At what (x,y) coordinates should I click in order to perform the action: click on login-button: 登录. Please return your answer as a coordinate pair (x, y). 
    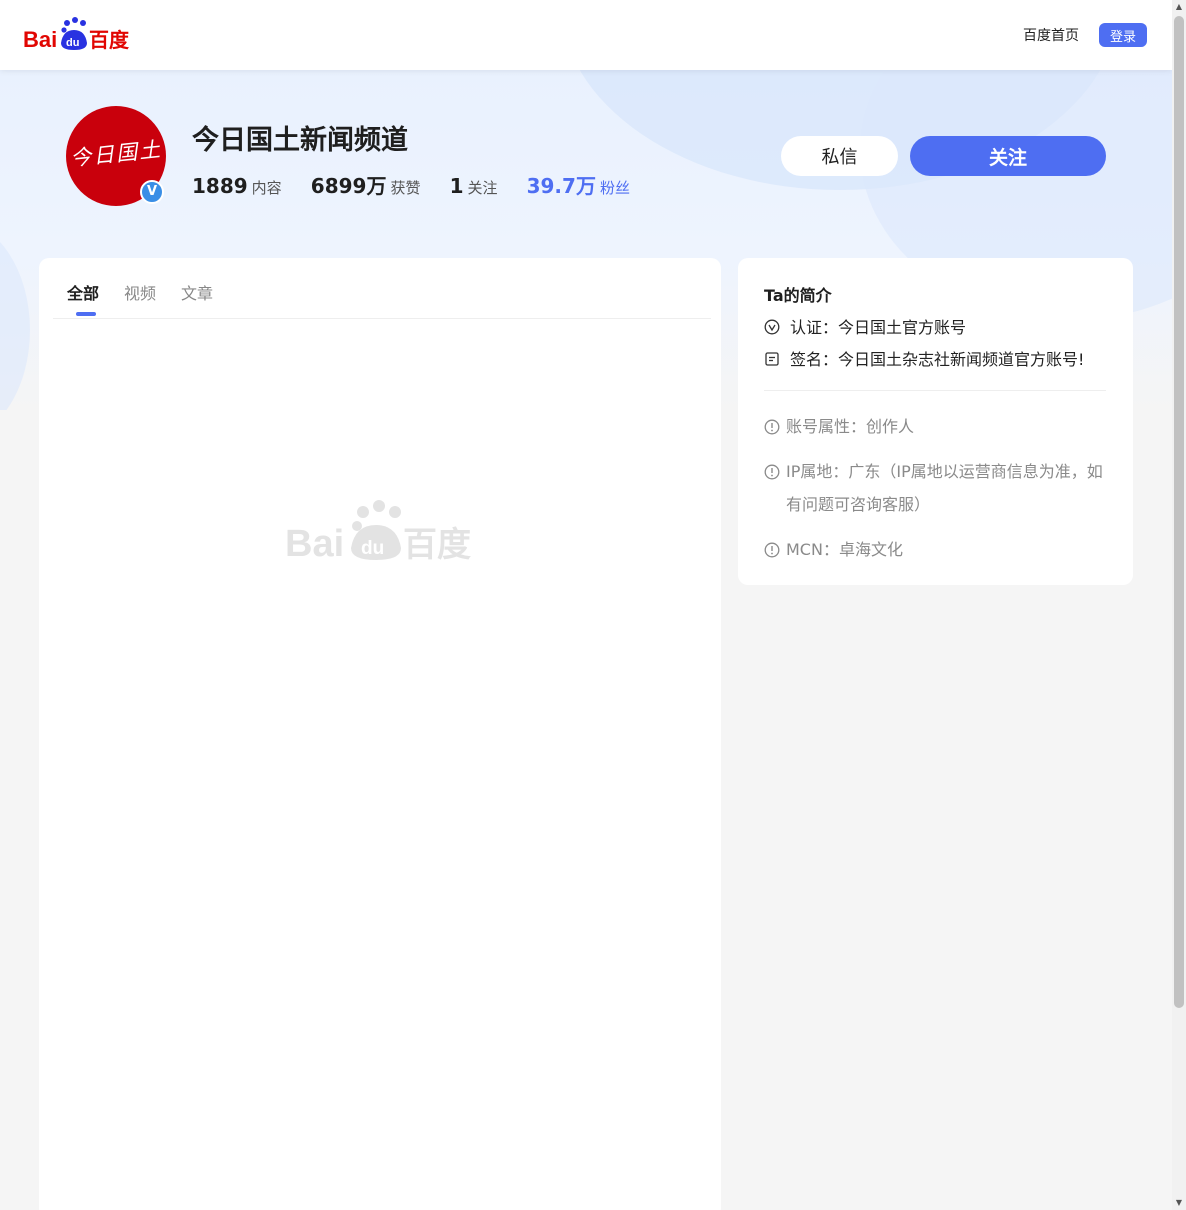
    Looking at the image, I should click on (1123, 35).